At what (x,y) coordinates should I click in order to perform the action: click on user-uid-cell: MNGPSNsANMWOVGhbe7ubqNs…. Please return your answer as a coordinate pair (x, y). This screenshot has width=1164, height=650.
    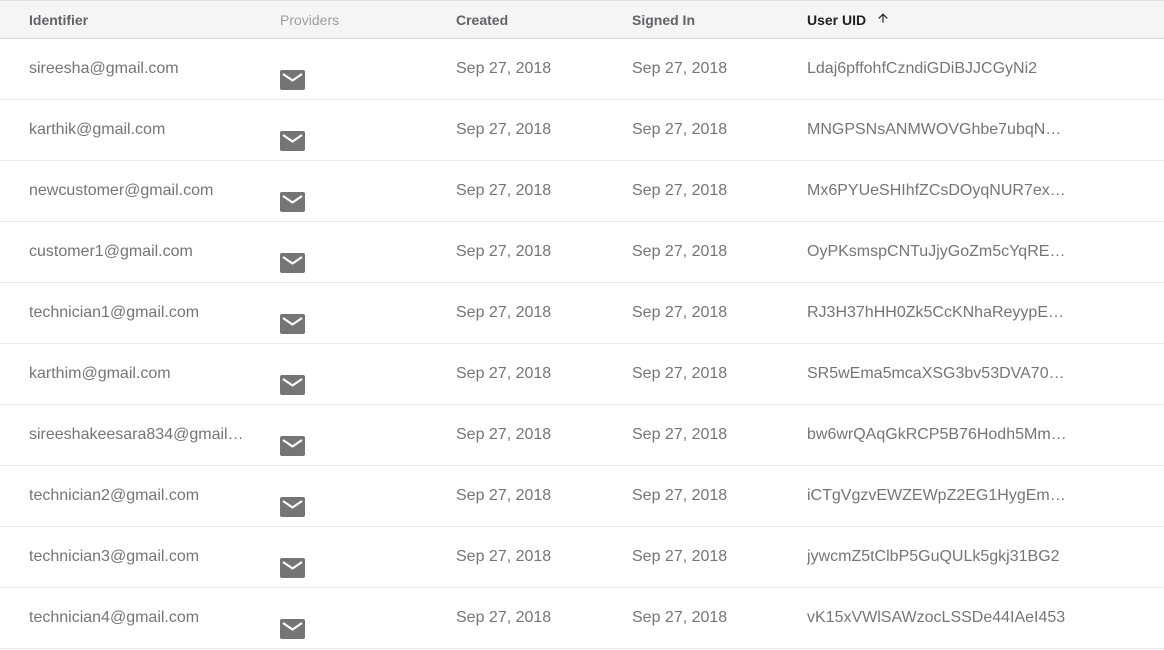
    Looking at the image, I should click on (938, 129).